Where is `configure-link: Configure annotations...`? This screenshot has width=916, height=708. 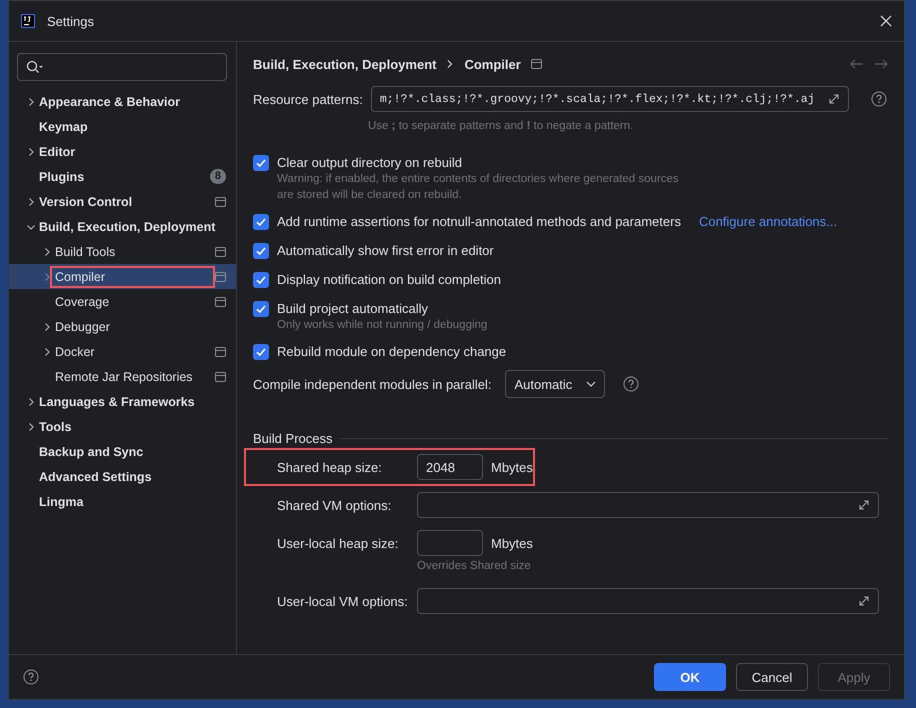 configure-link: Configure annotations... is located at coordinates (767, 221).